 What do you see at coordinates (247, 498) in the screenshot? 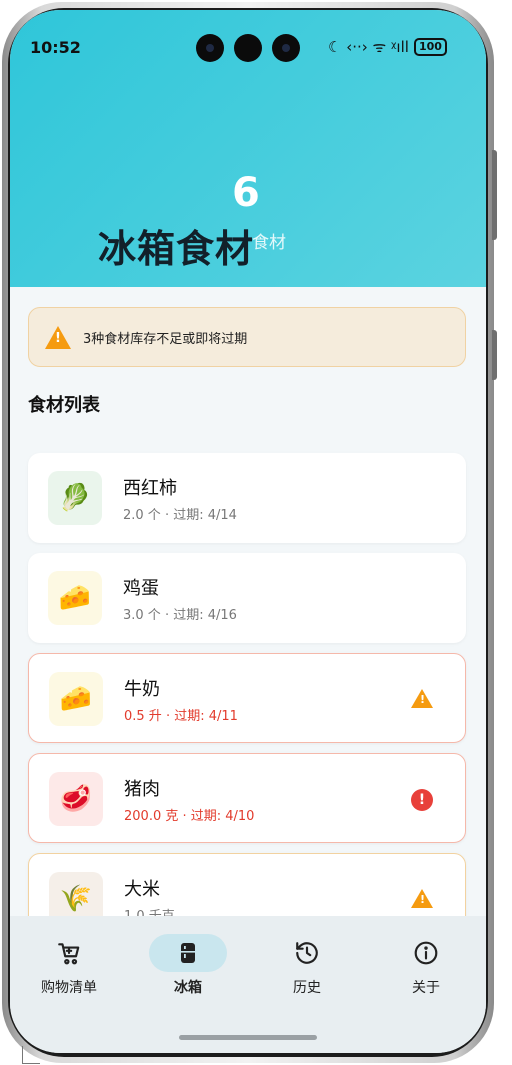
I see `ingredient-card: 🥬 西红柿 2.0 个 · 过期: 4/14` at bounding box center [247, 498].